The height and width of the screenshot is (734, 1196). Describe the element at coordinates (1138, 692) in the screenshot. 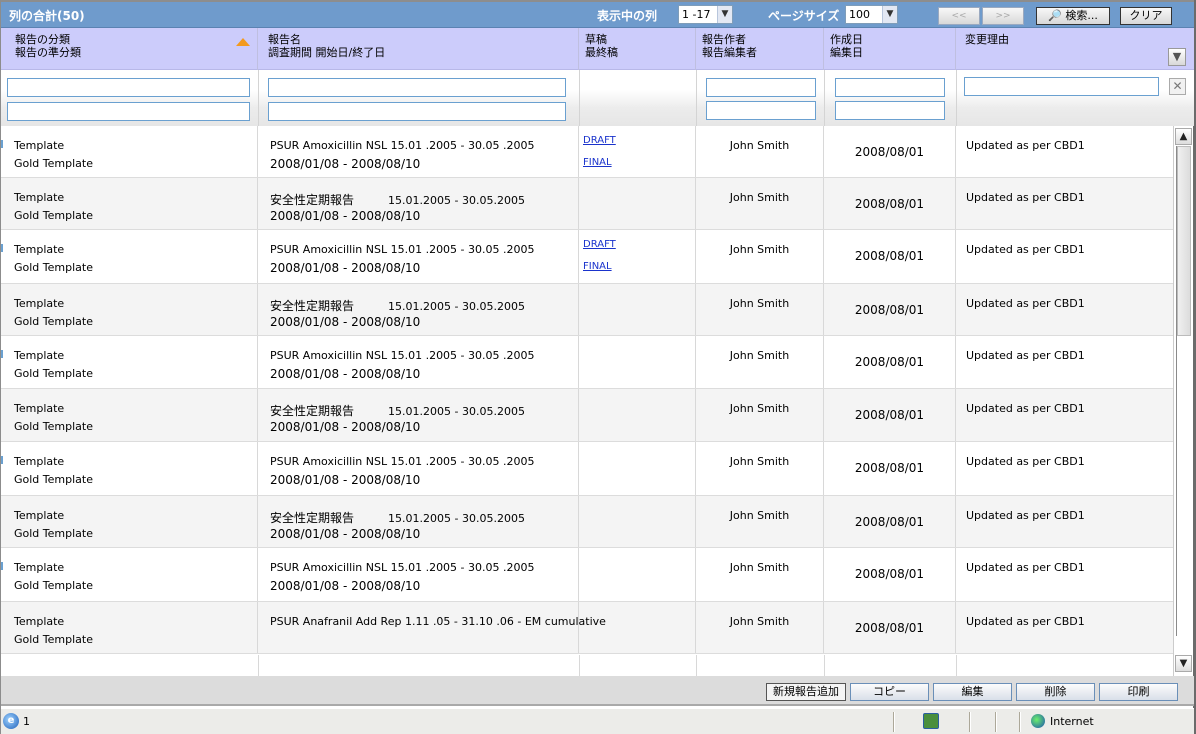

I see `print-button: 印刷` at that location.